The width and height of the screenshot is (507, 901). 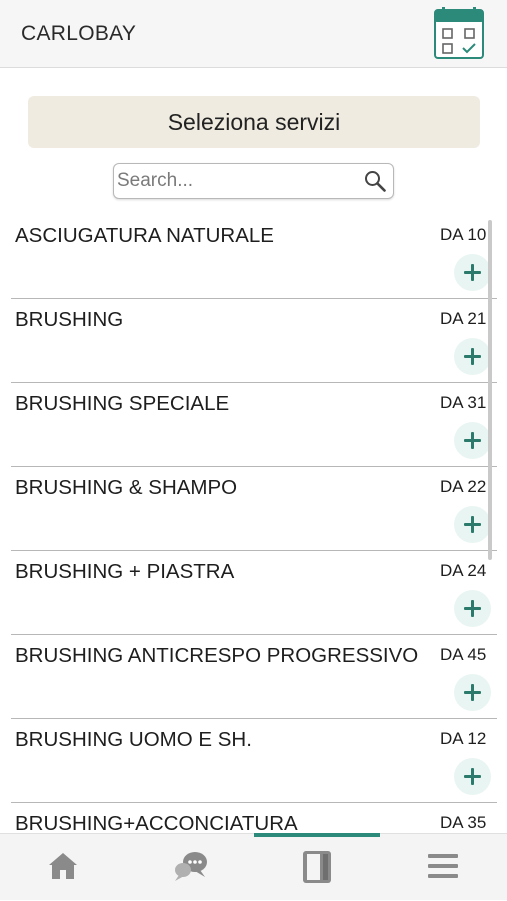 What do you see at coordinates (253, 593) in the screenshot?
I see `service-row: BRUSHING + PIASTRA DA 24` at bounding box center [253, 593].